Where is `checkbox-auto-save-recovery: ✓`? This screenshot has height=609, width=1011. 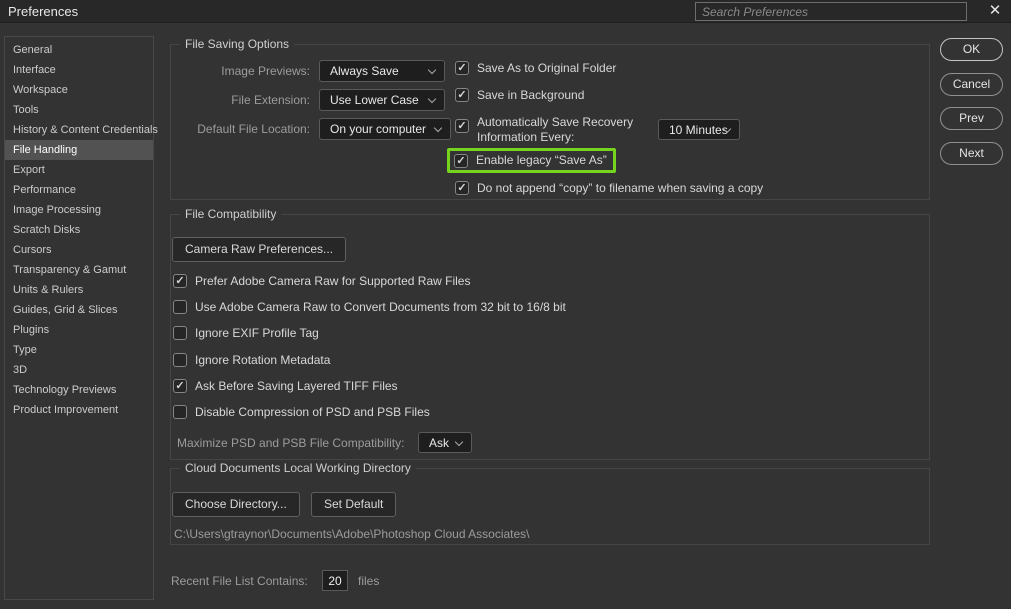
checkbox-auto-save-recovery: ✓ is located at coordinates (462, 126).